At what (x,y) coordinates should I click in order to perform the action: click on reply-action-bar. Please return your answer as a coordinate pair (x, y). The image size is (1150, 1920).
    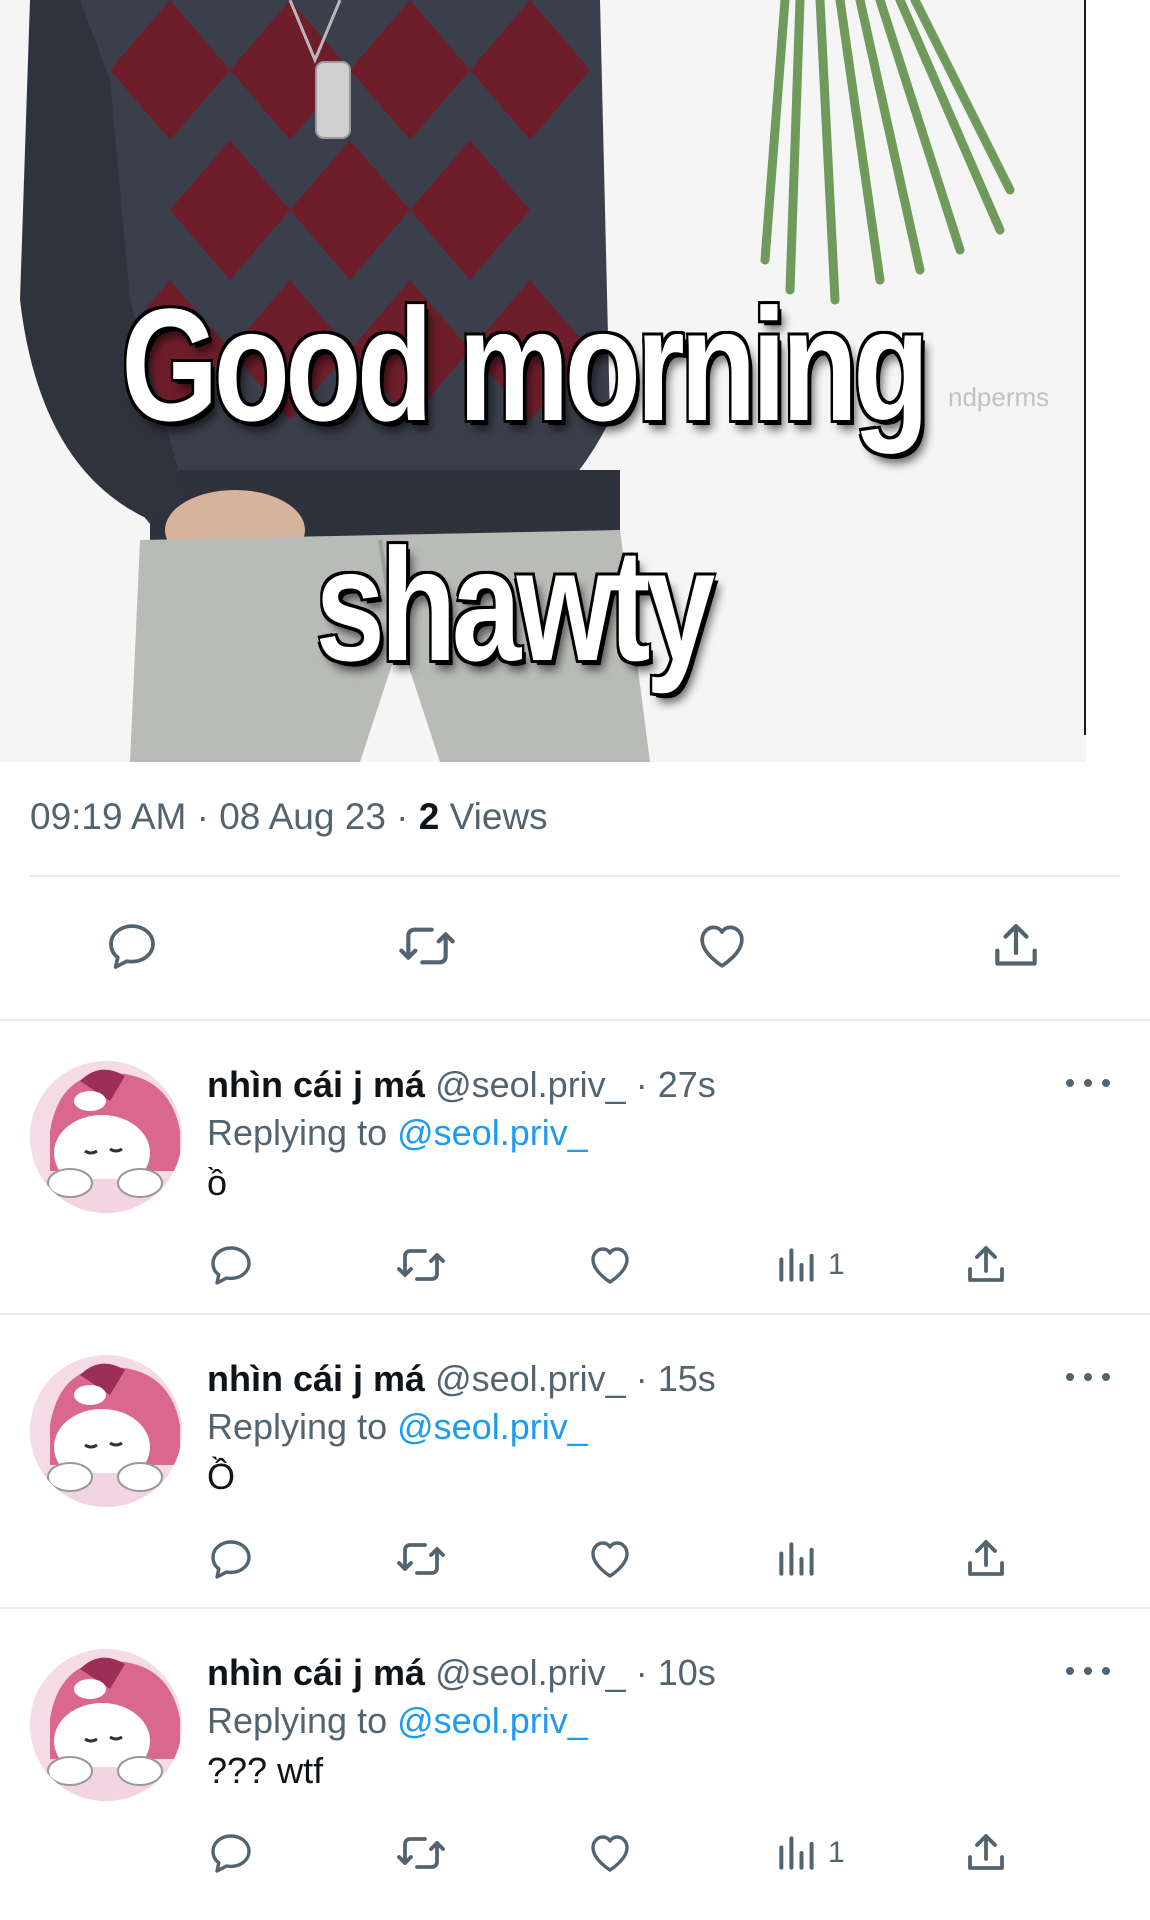
    Looking at the image, I should click on (575, 1559).